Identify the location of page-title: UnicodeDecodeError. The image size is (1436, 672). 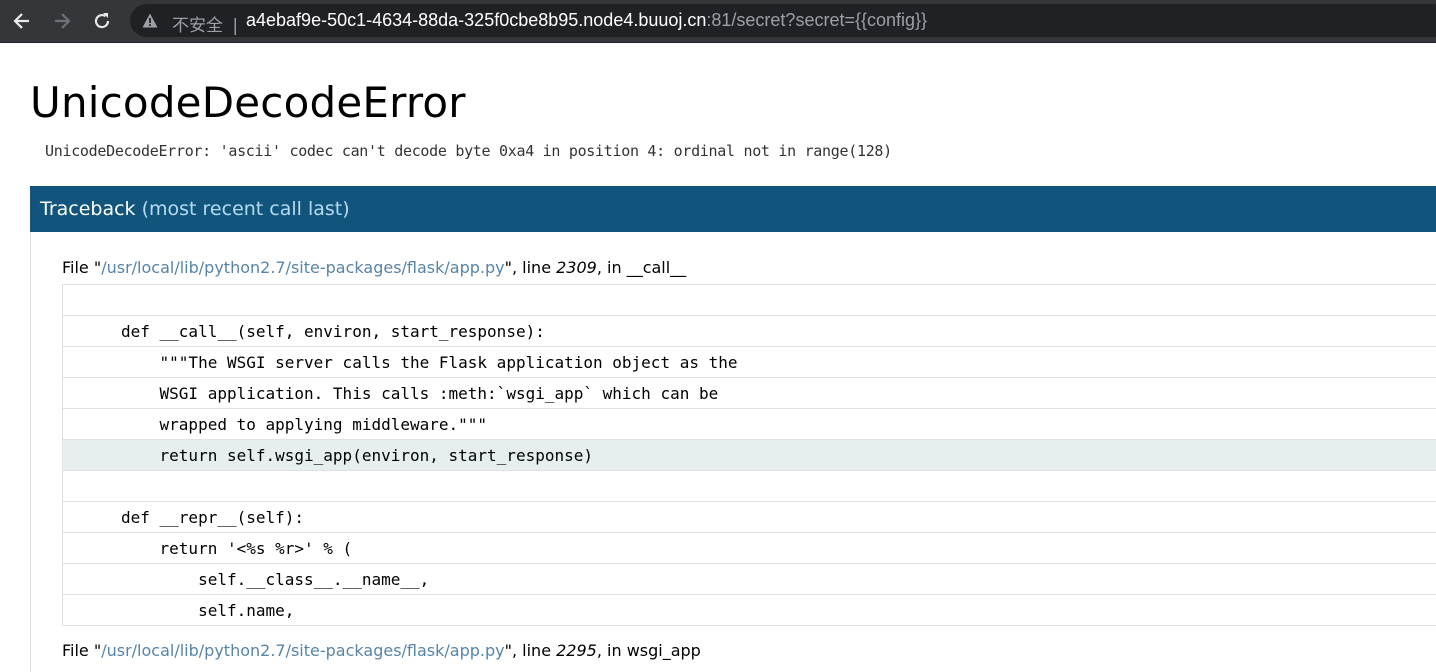
(248, 102).